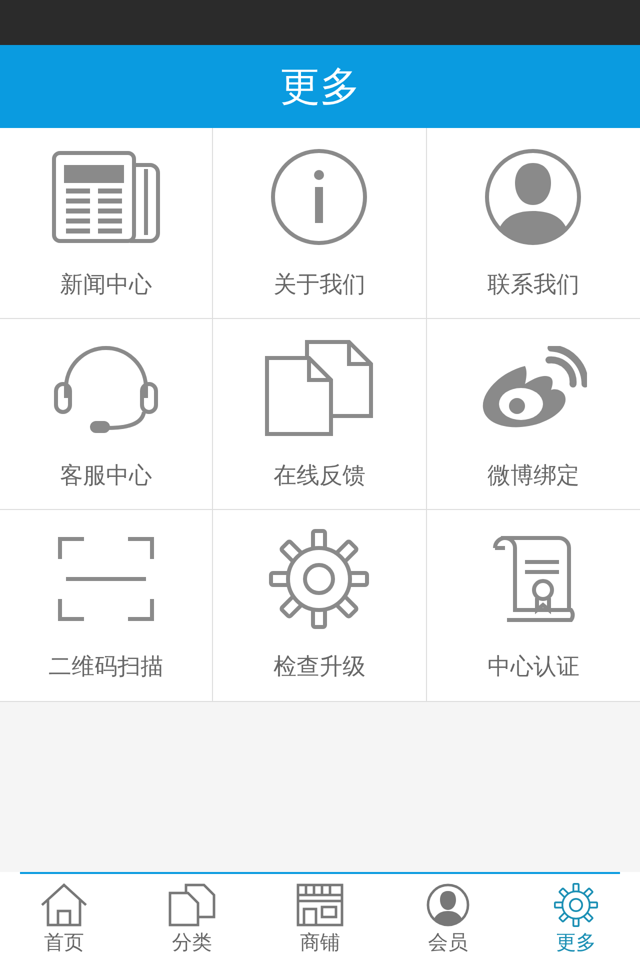 The image size is (640, 960). I want to click on tile-label: 关于我们, so click(319, 285).